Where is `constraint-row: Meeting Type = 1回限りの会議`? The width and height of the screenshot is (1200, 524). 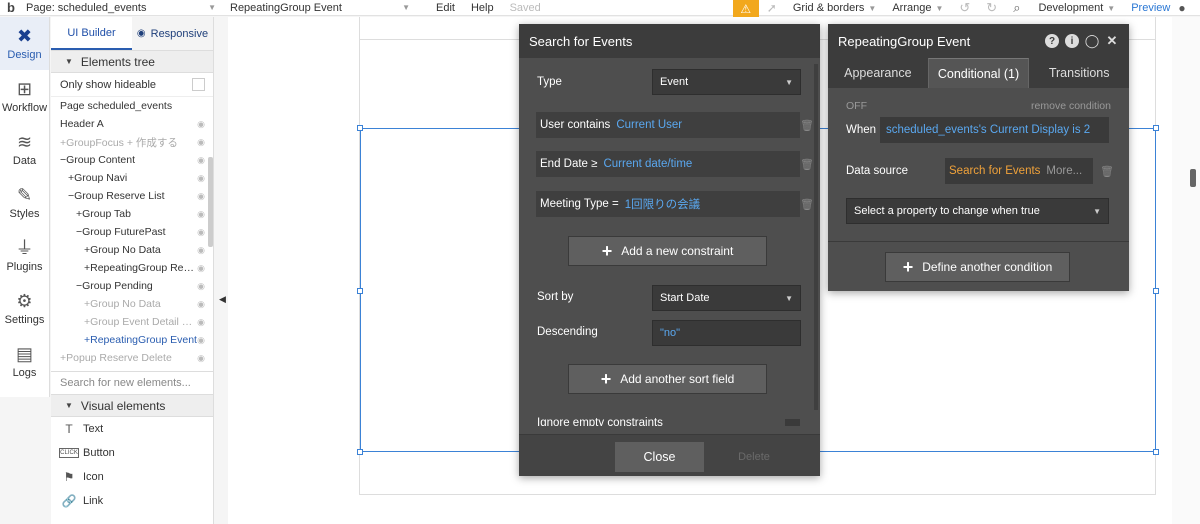
constraint-row: Meeting Type = 1回限りの会議 is located at coordinates (668, 204).